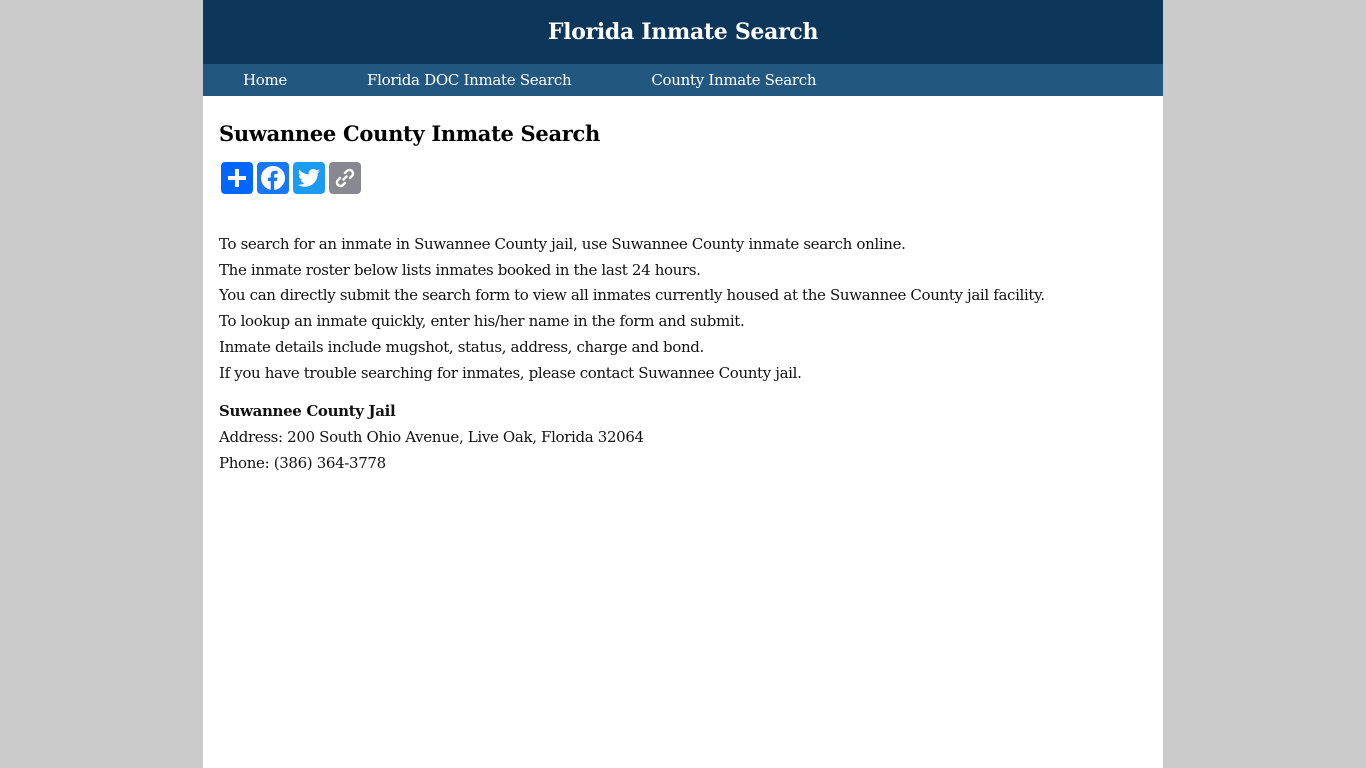 Image resolution: width=1366 pixels, height=768 pixels. What do you see at coordinates (469, 80) in the screenshot?
I see `nav-florida-doc-link: Florida DOC Inmate Search` at bounding box center [469, 80].